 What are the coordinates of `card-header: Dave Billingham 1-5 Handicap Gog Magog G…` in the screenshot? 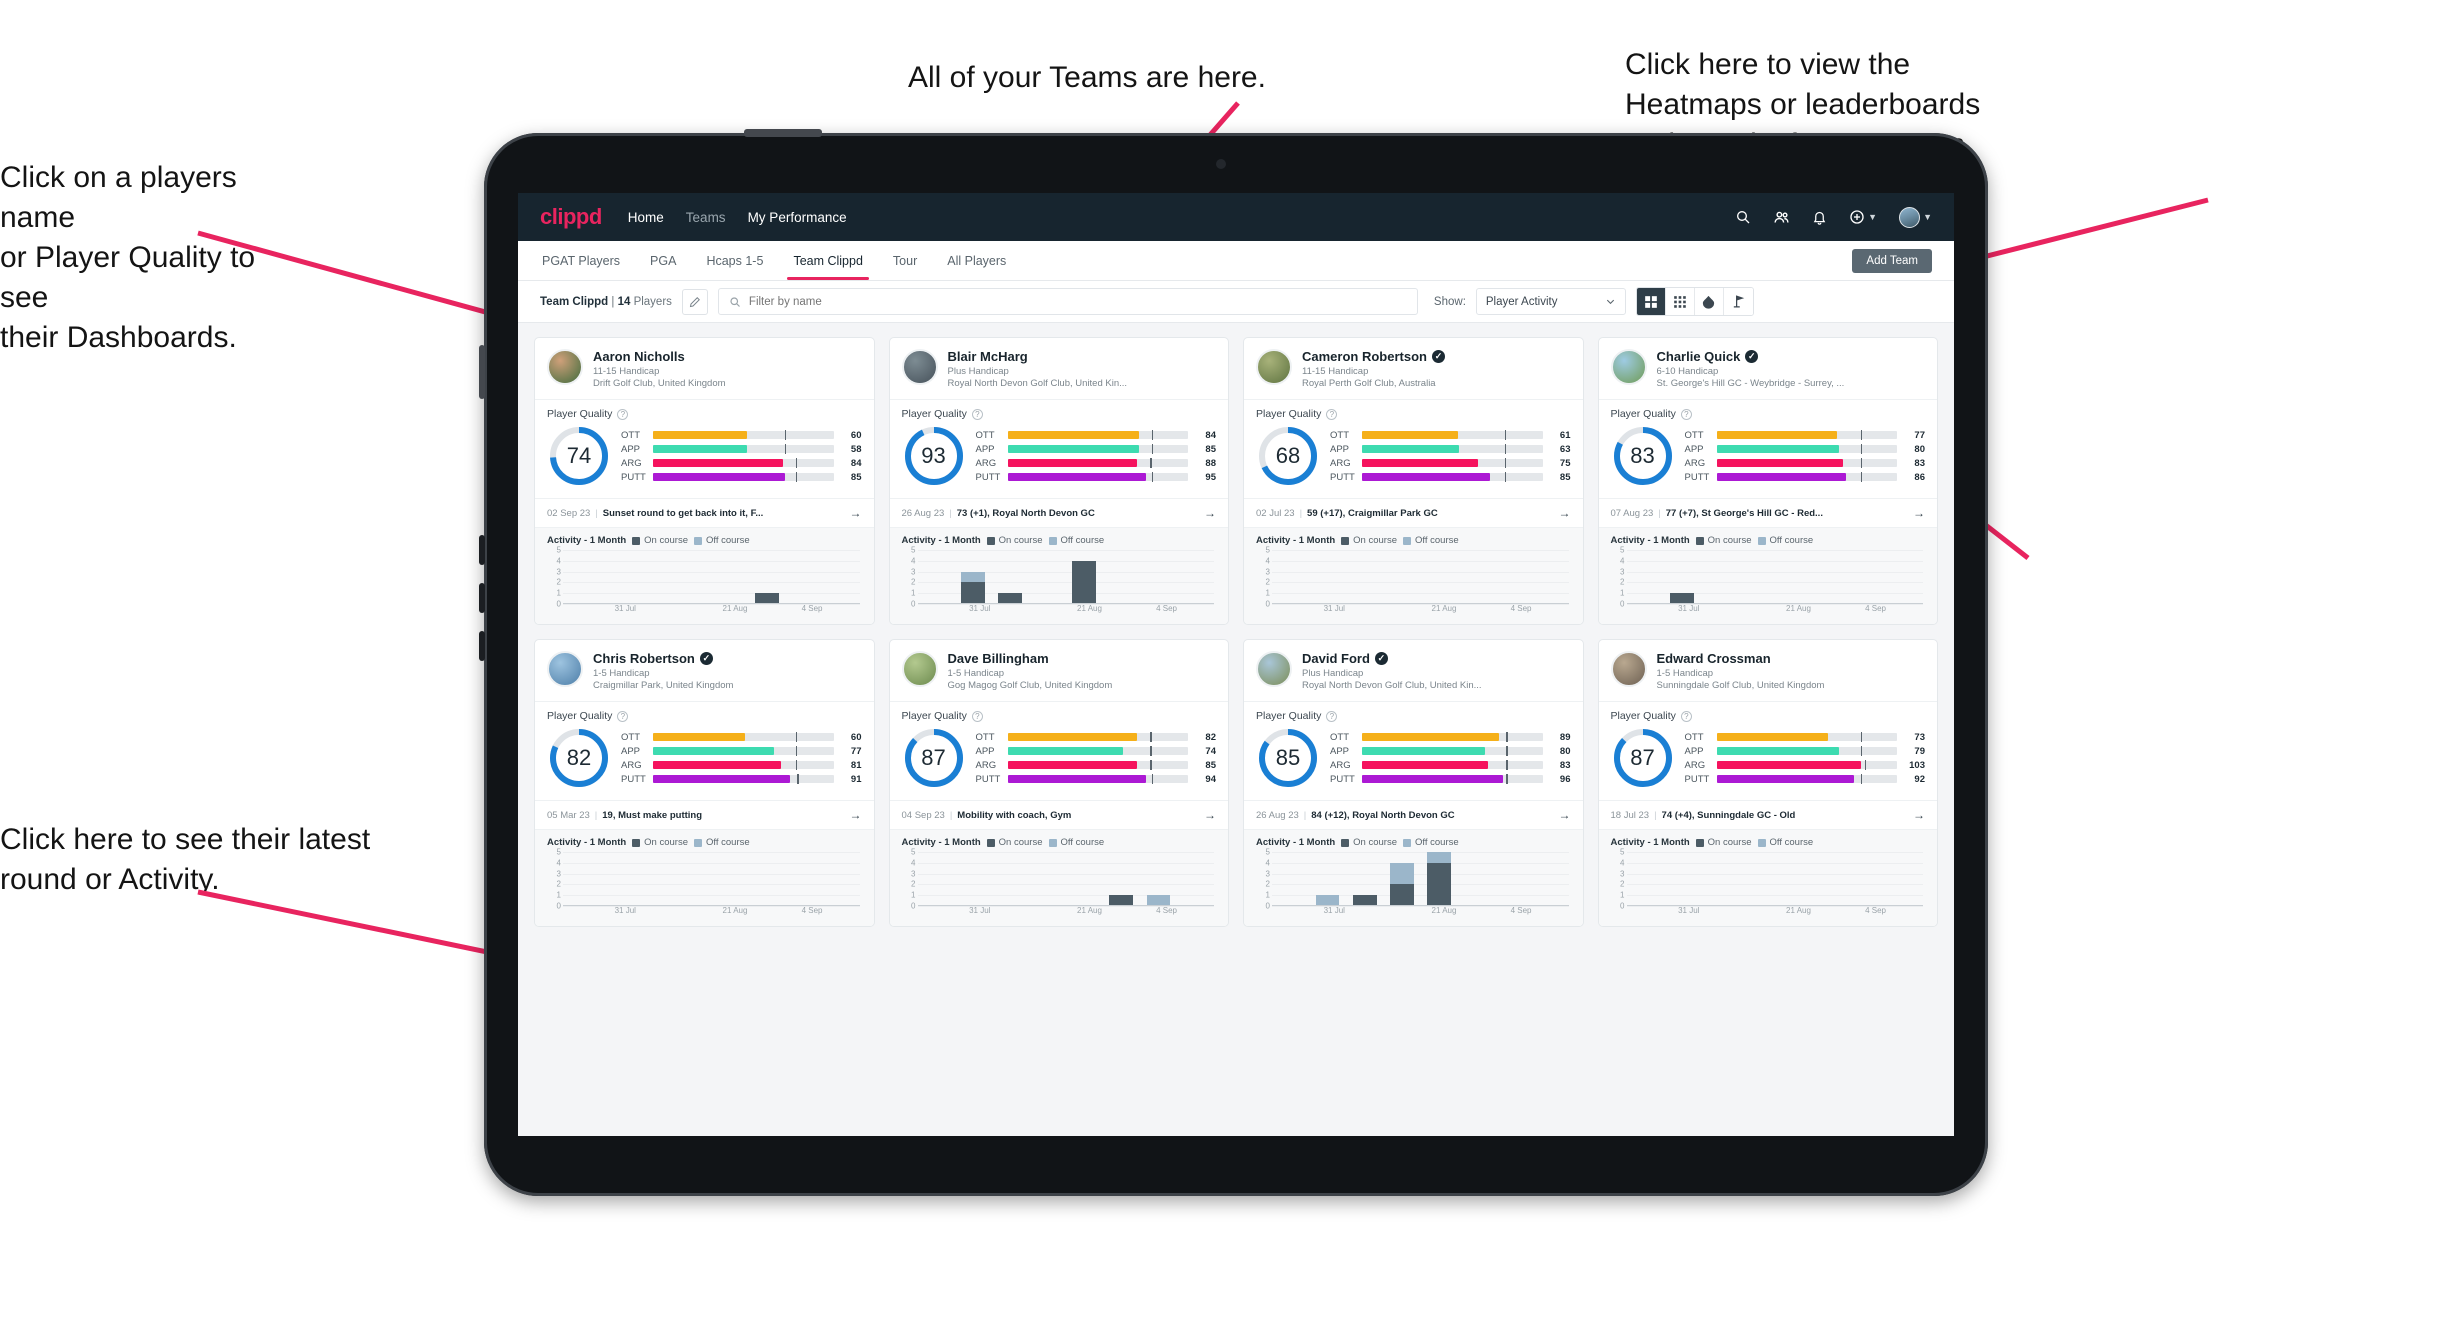 It's located at (1059, 670).